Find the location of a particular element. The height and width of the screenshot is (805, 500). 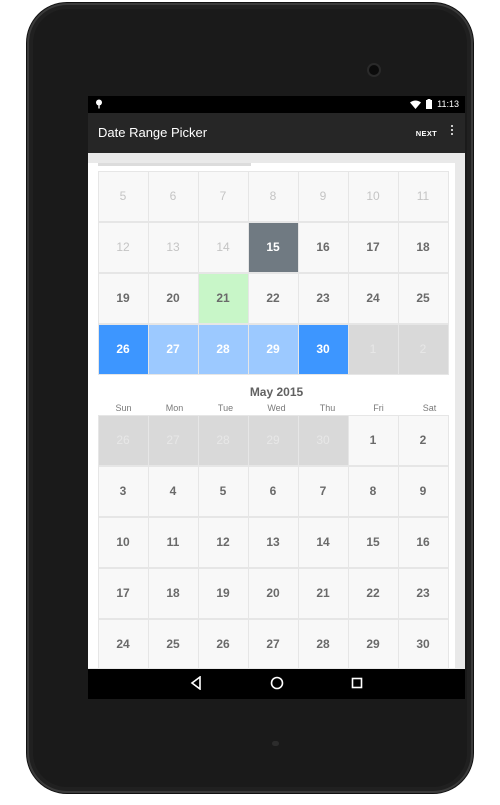

day-cell: 3 is located at coordinates (123, 491).